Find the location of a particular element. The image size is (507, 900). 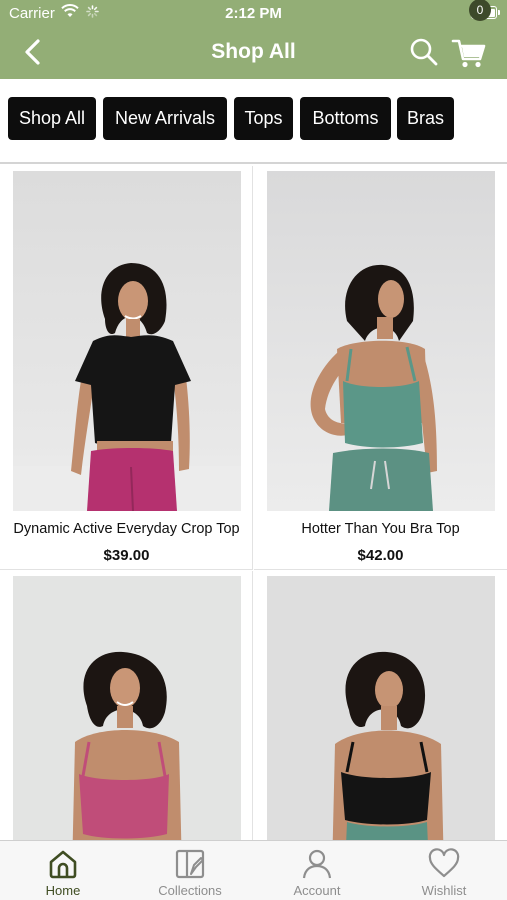

tab-label: Home is located at coordinates (63, 890).